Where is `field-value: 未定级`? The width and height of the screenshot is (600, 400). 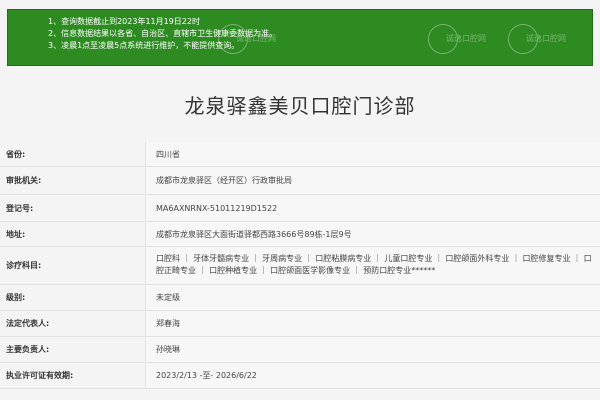 field-value: 未定级 is located at coordinates (373, 297).